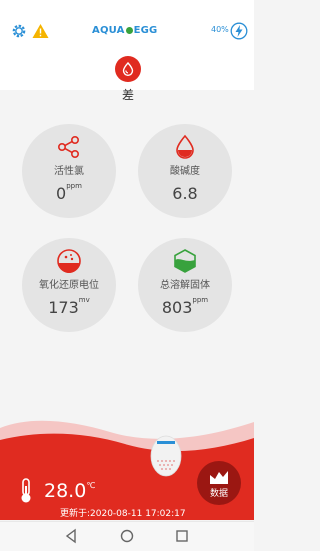 Image resolution: width=320 pixels, height=551 pixels. Describe the element at coordinates (71, 536) in the screenshot. I see `back-icon` at that location.